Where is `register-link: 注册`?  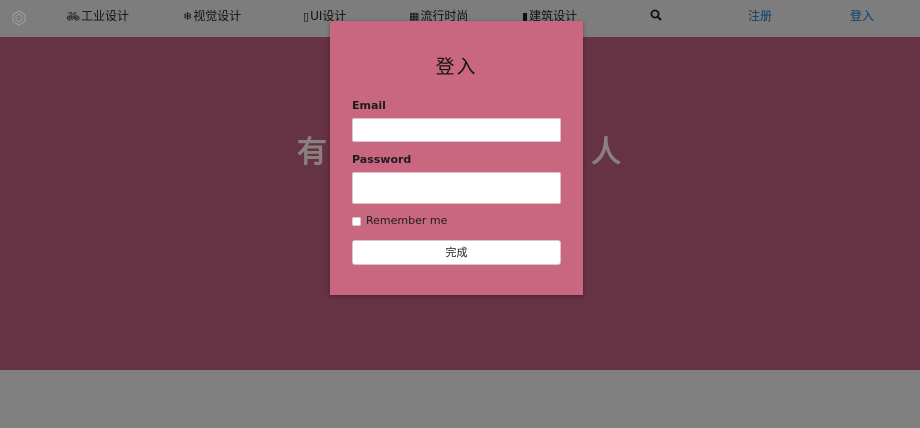
register-link: 注册 is located at coordinates (760, 16).